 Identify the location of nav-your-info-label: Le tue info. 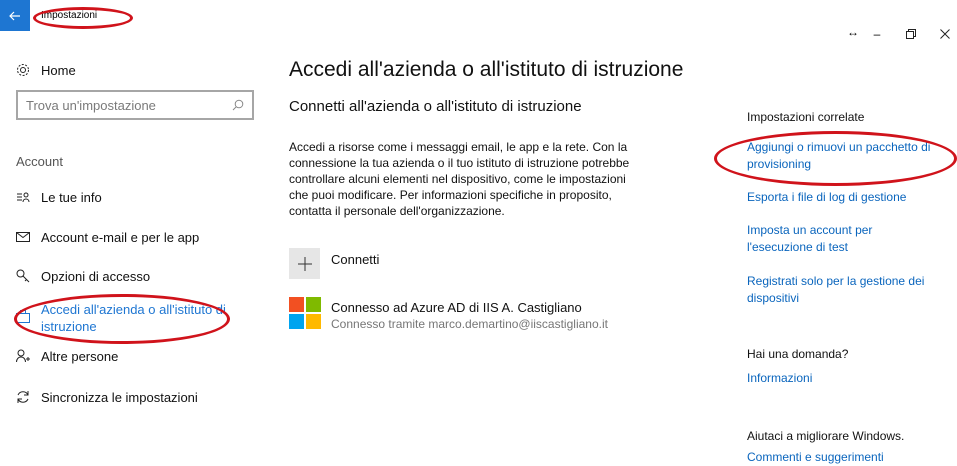
(71, 197).